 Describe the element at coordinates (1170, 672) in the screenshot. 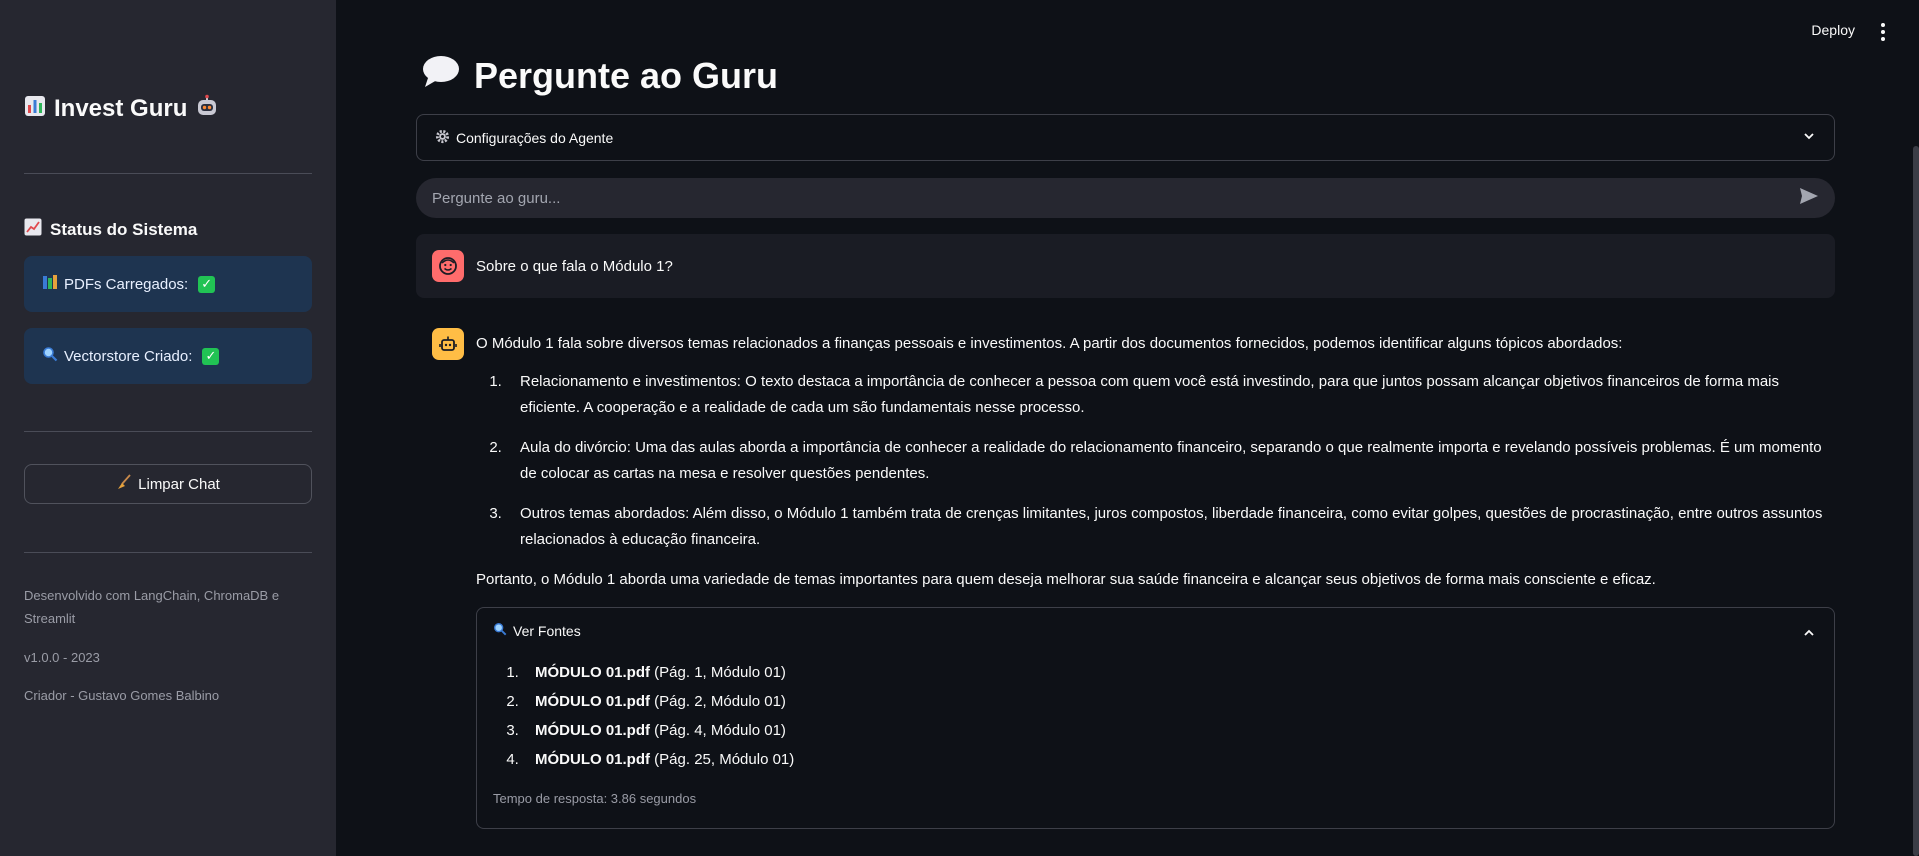

I see `source-item: MÓDULO 01.pdf (Pág. 1, Módulo 01)` at that location.